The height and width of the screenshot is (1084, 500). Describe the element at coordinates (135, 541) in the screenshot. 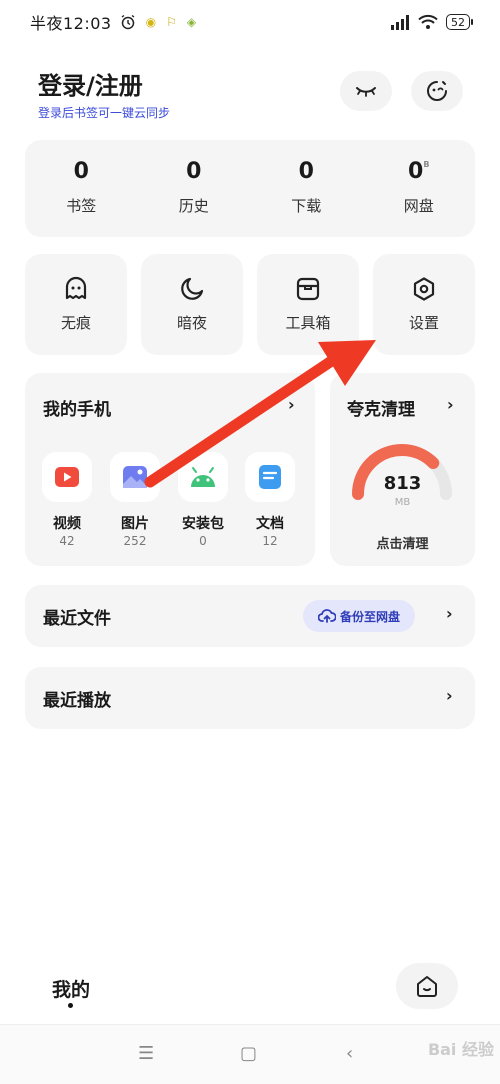

I see `app-count: 252` at that location.